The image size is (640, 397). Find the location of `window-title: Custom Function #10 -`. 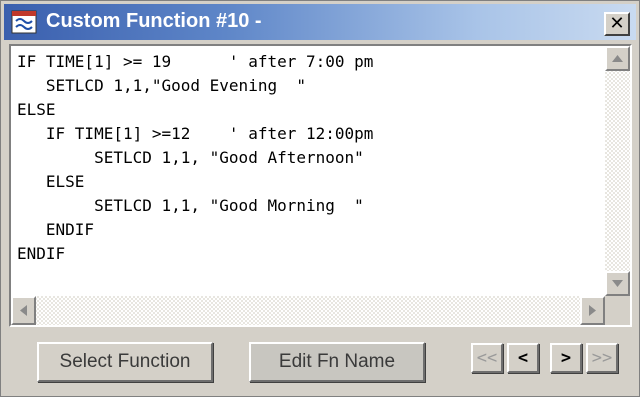

window-title: Custom Function #10 - is located at coordinates (154, 21).